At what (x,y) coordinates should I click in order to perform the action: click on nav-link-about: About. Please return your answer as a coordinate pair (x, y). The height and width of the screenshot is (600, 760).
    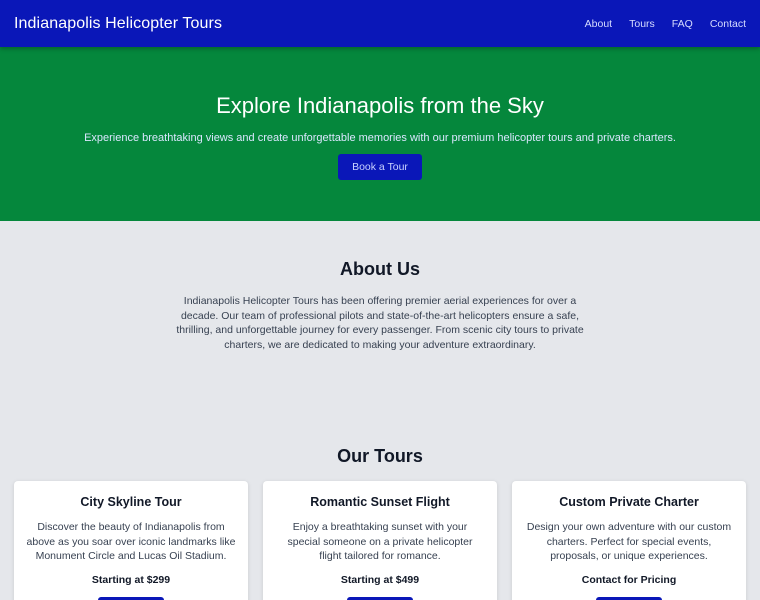
    Looking at the image, I should click on (598, 24).